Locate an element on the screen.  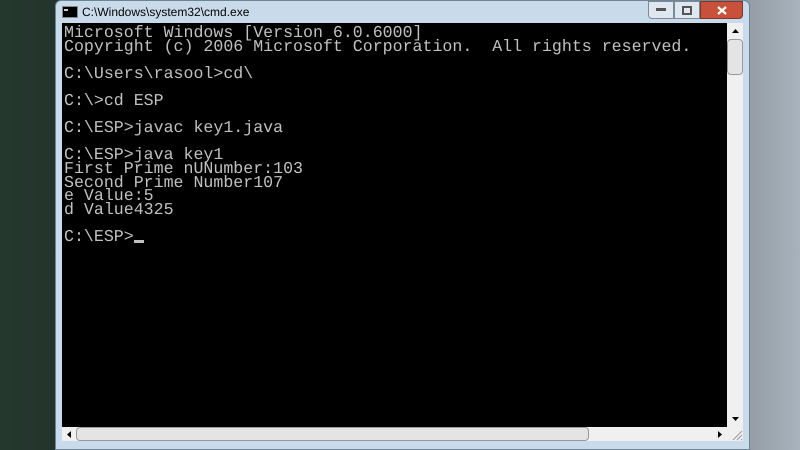
console-line: d Value4325 is located at coordinates (119, 209).